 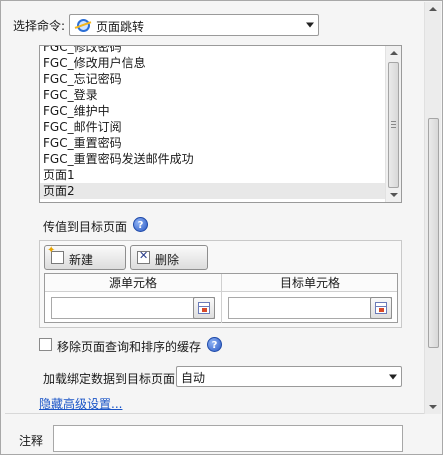 I want to click on target-cell-input, so click(x=310, y=308).